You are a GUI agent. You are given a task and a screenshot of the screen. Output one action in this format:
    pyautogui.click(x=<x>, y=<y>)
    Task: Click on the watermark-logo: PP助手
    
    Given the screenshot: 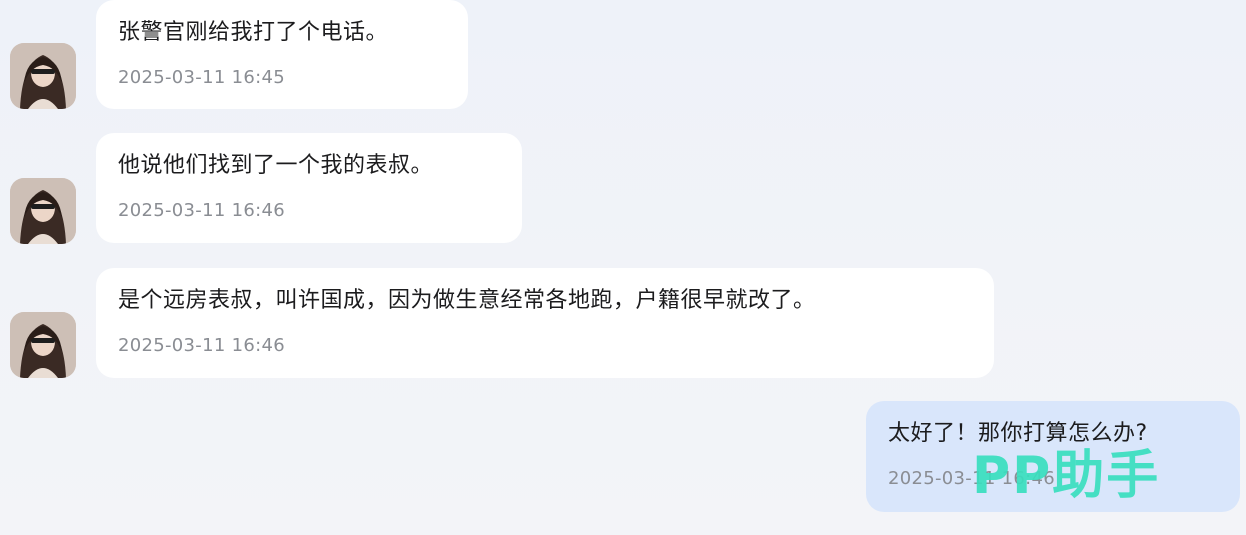 What is the action you would take?
    pyautogui.click(x=1066, y=476)
    